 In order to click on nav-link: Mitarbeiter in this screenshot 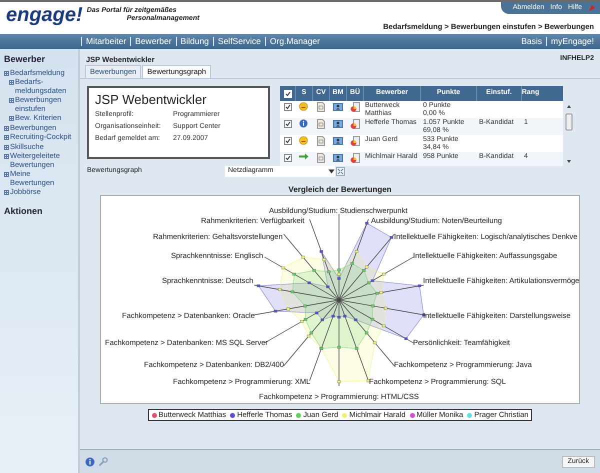, I will do `click(106, 41)`.